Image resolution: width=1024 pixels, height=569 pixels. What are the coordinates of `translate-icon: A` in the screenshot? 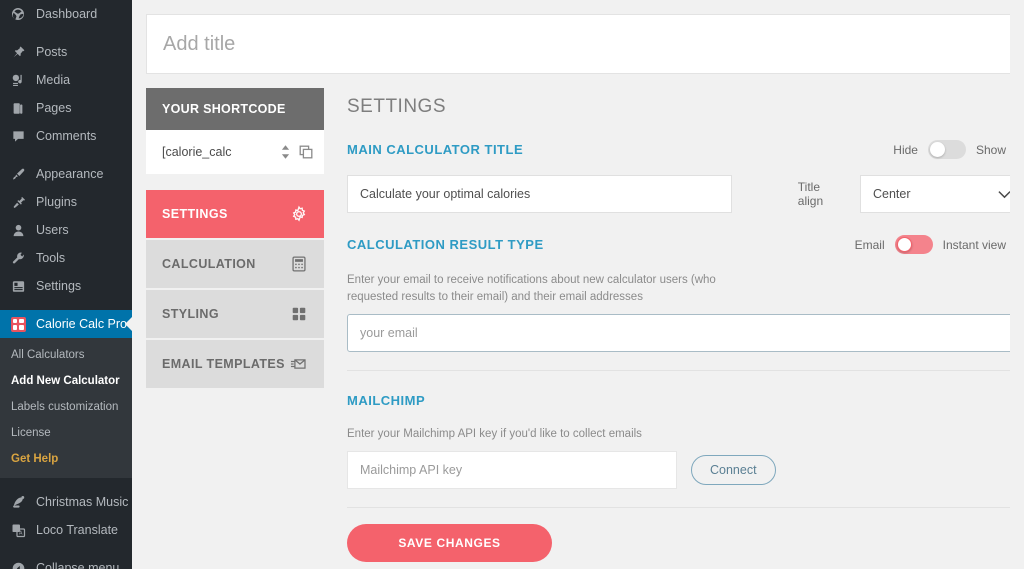 It's located at (18, 530).